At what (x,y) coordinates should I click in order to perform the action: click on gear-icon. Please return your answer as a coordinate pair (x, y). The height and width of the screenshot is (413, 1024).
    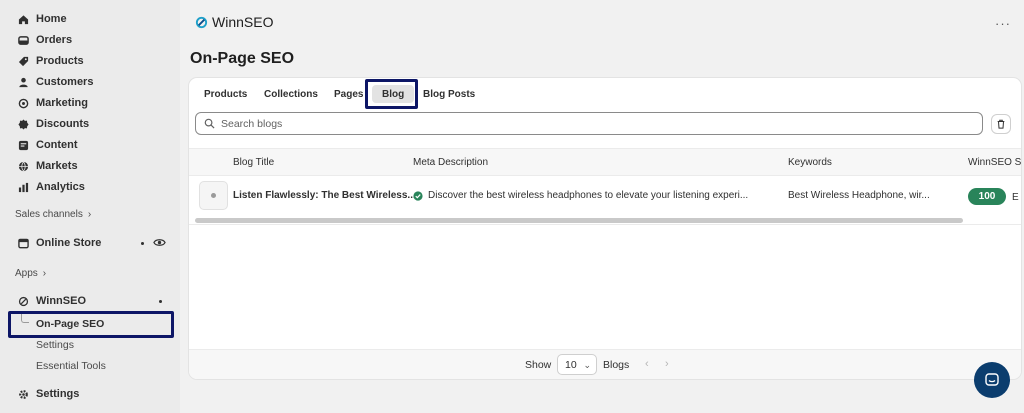
    Looking at the image, I should click on (23, 394).